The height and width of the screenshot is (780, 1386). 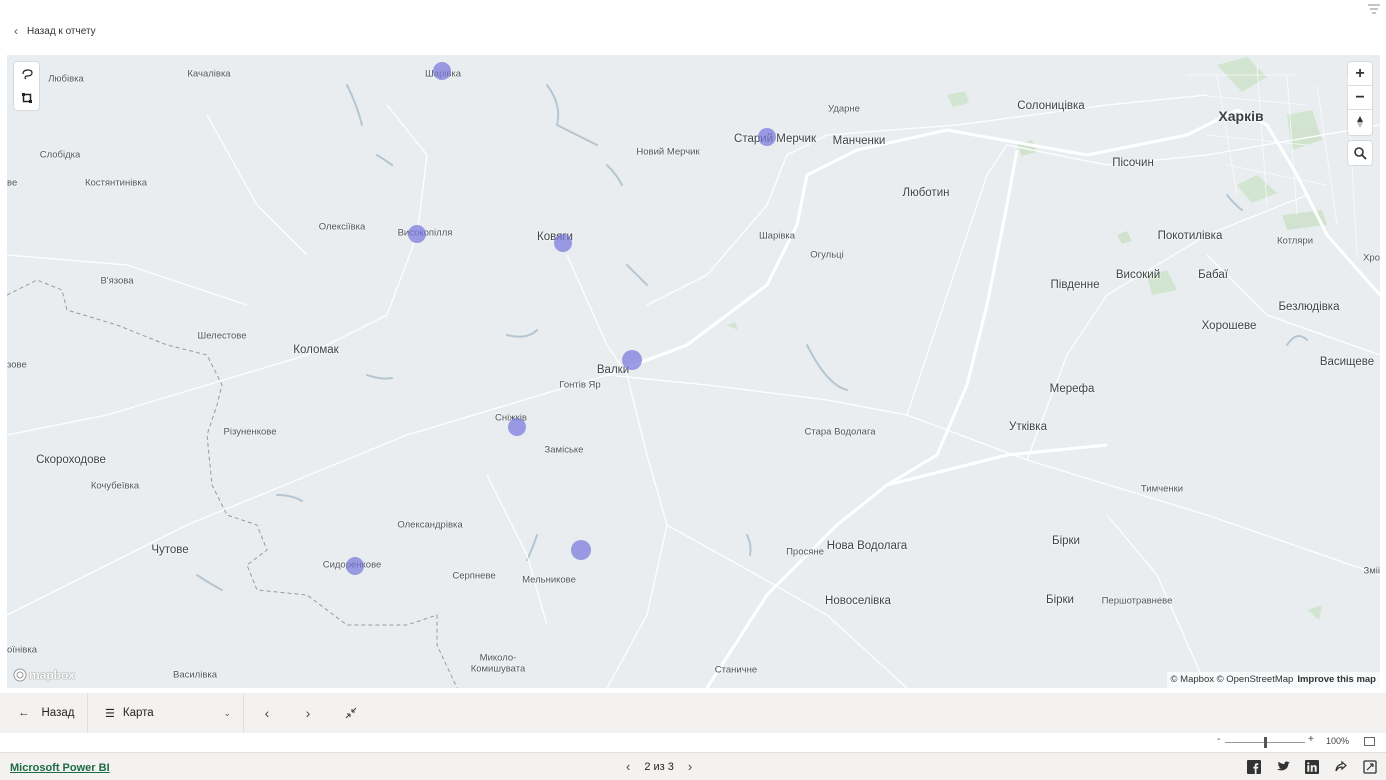 I want to click on chevron-down-icon: ⌄, so click(x=227, y=712).